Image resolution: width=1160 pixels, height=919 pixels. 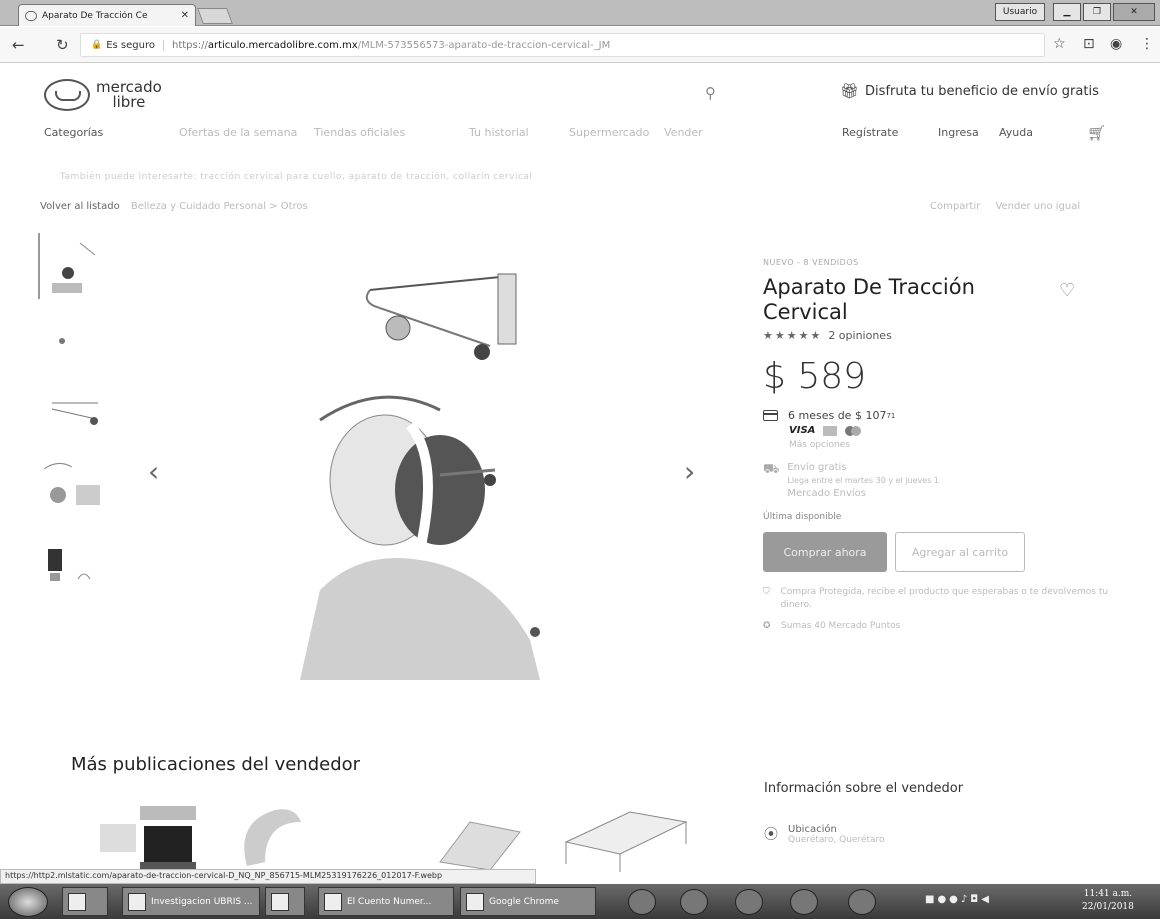 I want to click on add-to-cart-button: Agregar al carrito, so click(x=960, y=552).